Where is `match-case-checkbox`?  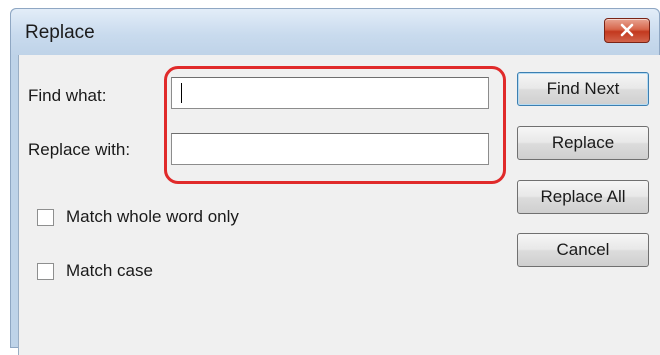 match-case-checkbox is located at coordinates (45, 271).